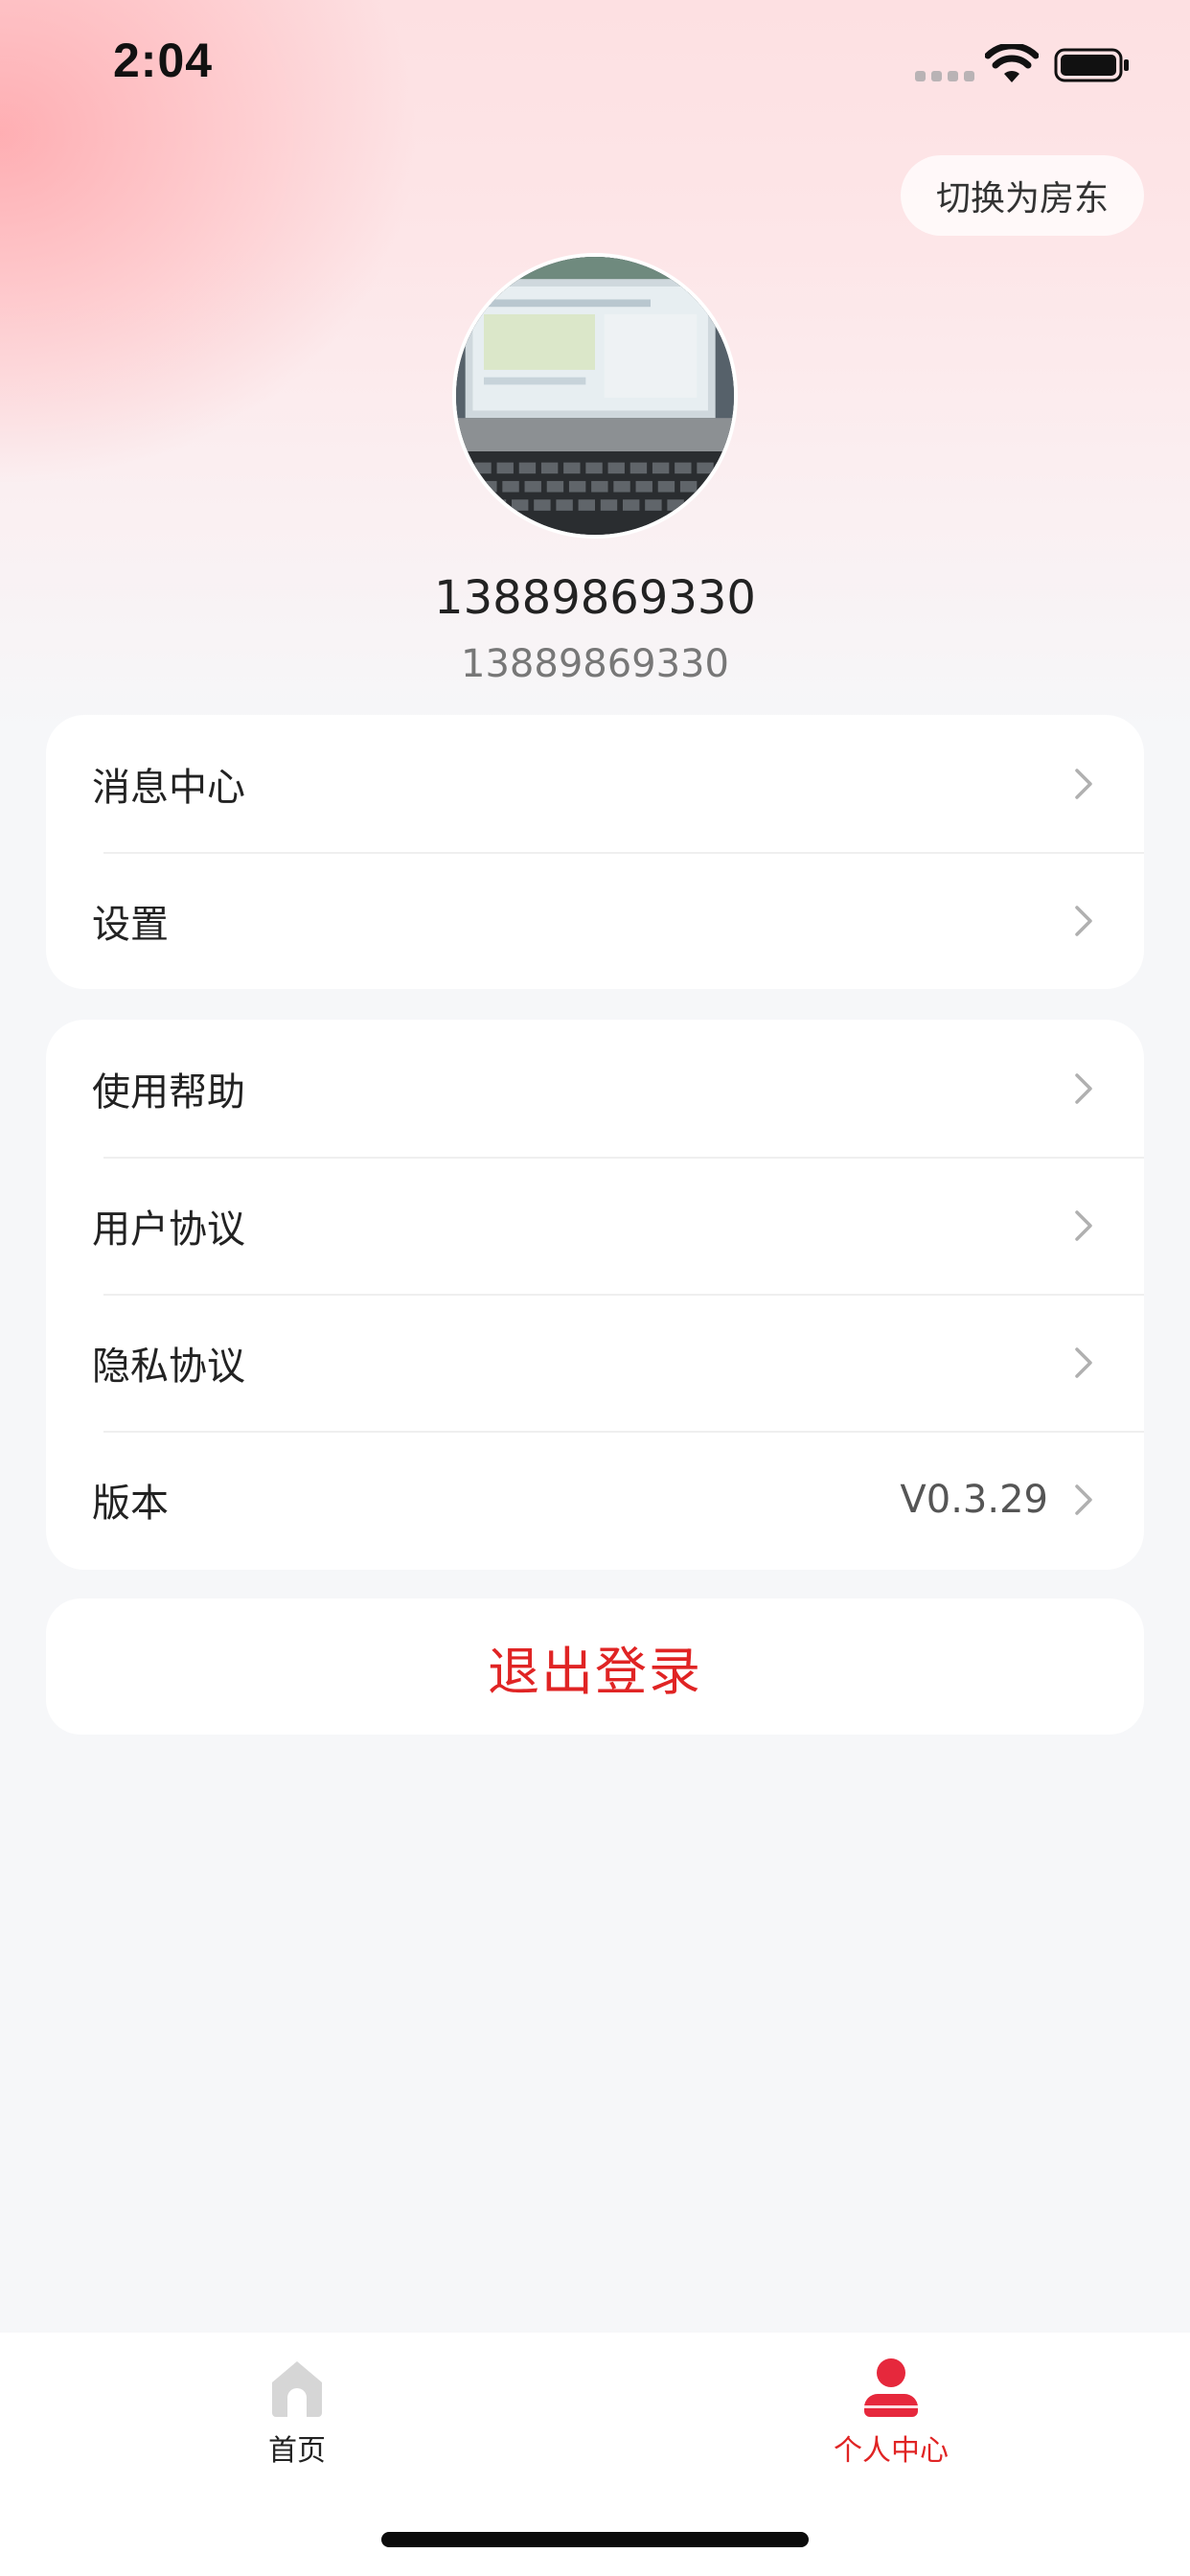  Describe the element at coordinates (1022, 195) in the screenshot. I see `switch-to-landlord-button: 切换为房东` at that location.